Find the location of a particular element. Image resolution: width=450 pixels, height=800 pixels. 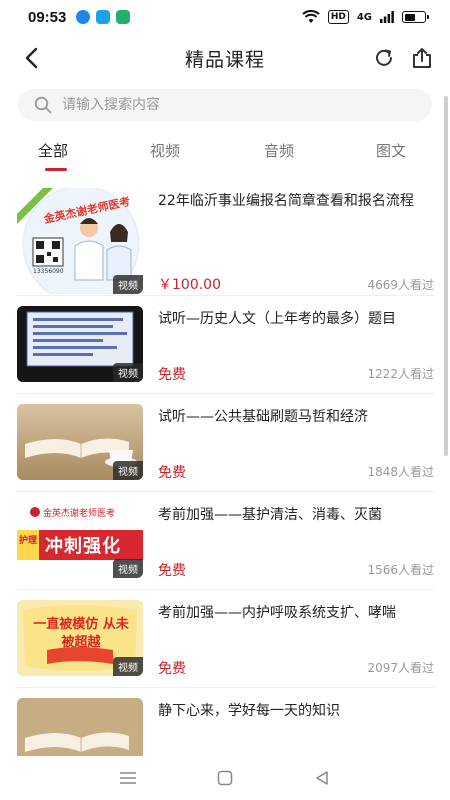

book-and-cup-illustration is located at coordinates (80, 727).